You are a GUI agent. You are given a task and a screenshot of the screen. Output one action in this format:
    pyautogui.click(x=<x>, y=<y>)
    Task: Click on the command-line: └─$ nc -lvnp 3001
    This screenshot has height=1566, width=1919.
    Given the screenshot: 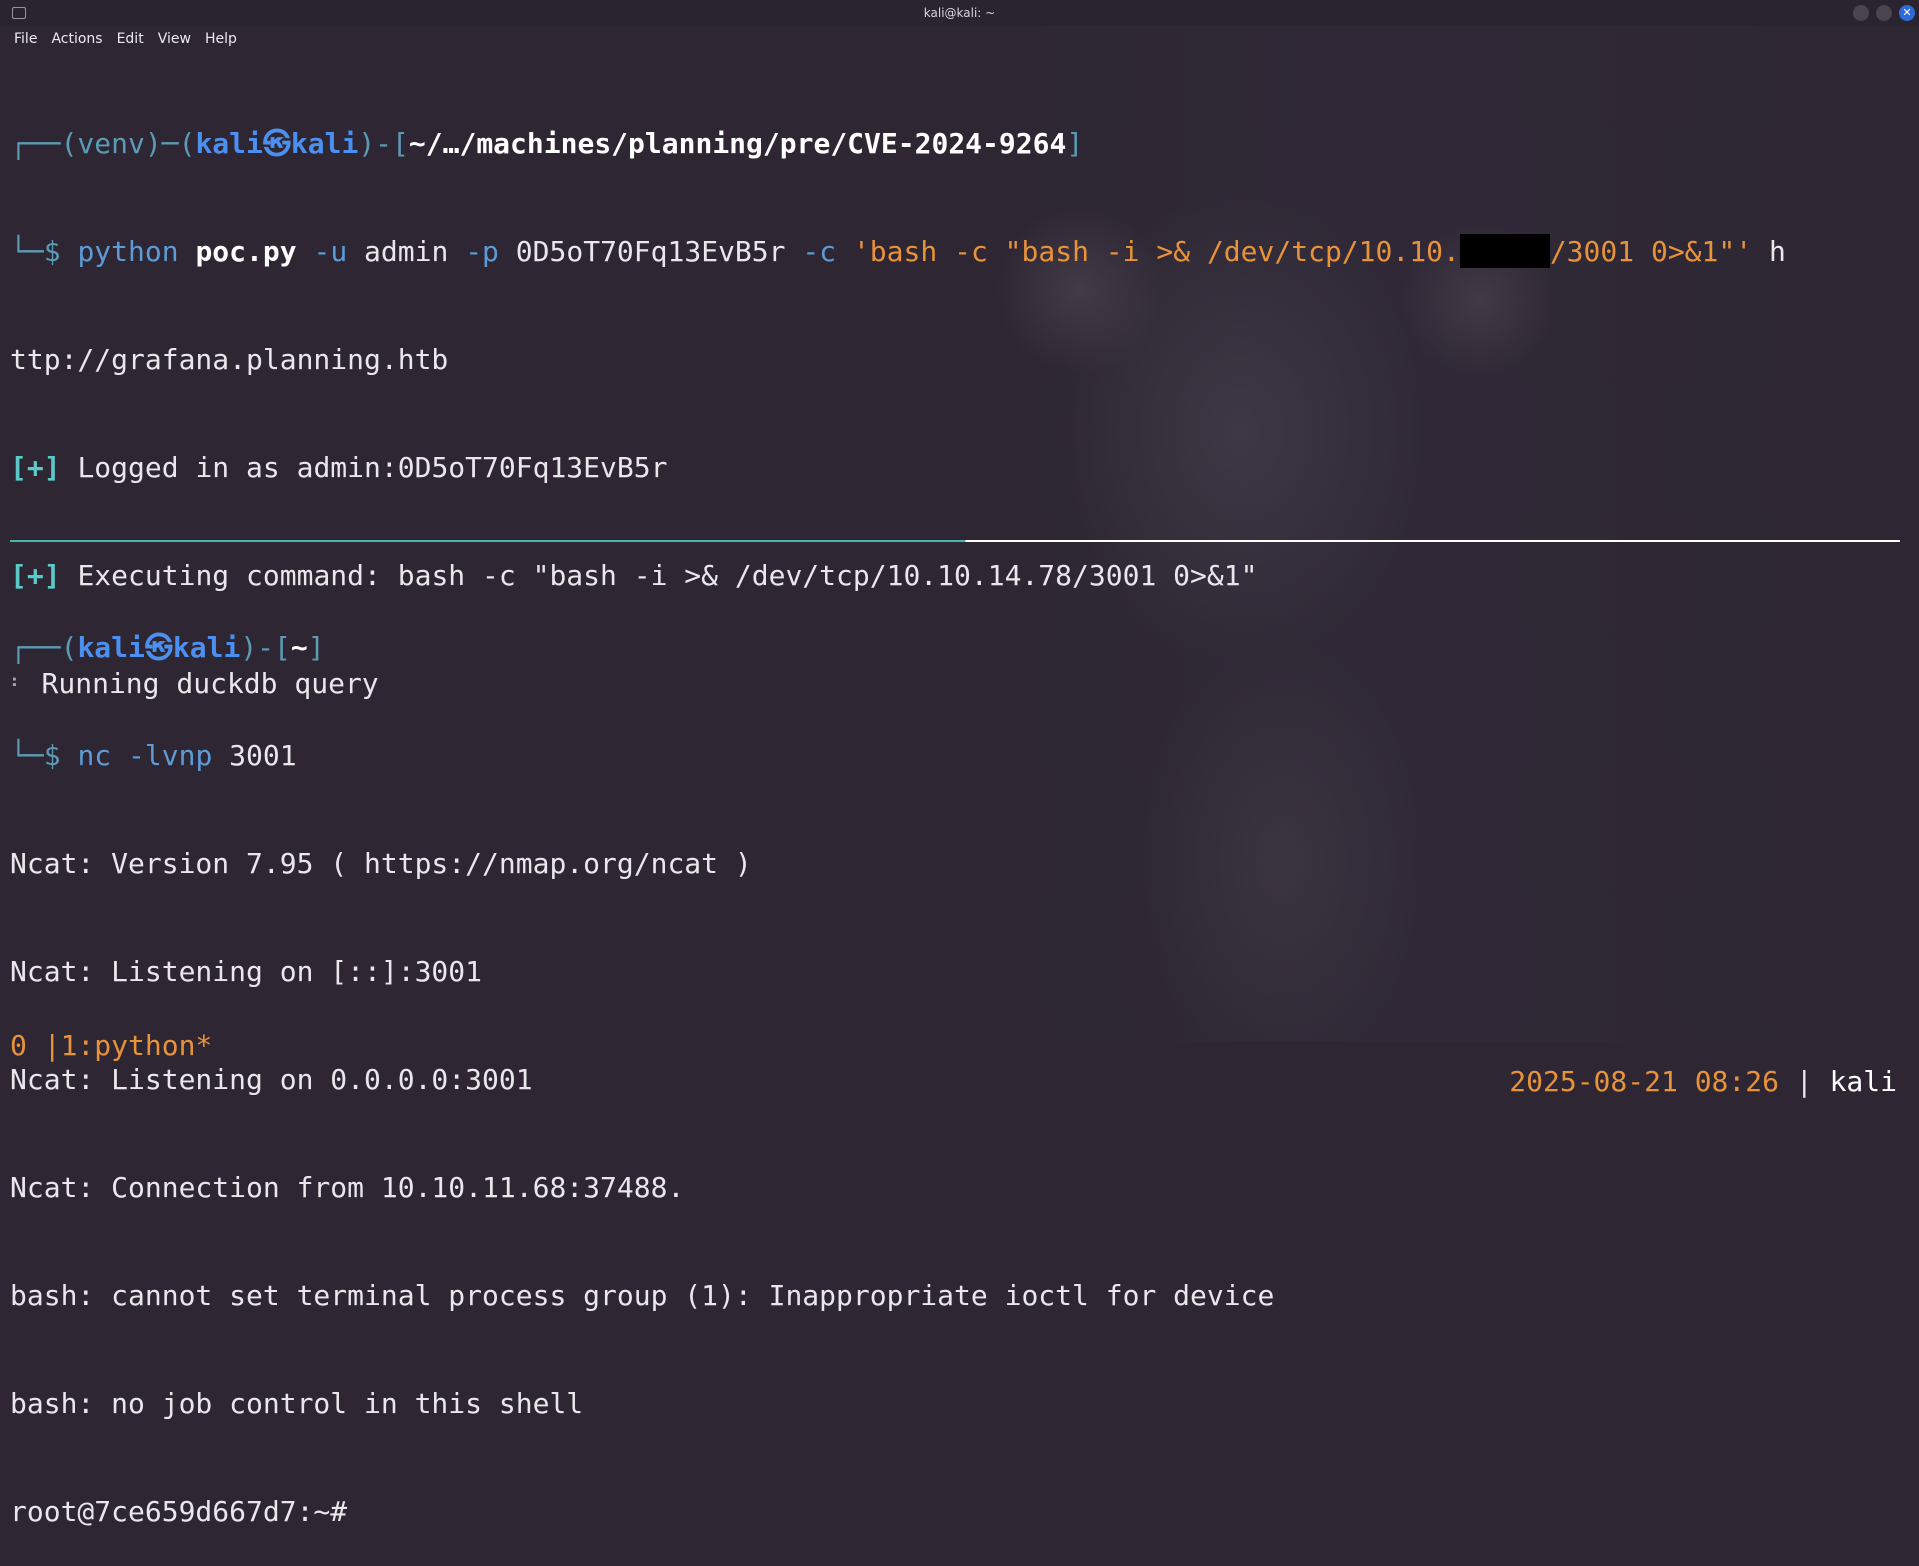 What is the action you would take?
    pyautogui.click(x=960, y=756)
    